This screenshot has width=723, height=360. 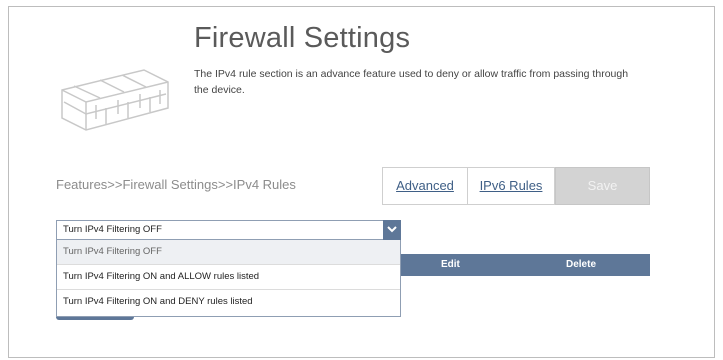 What do you see at coordinates (176, 184) in the screenshot?
I see `breadcrumb: Features>>Firewall Settings>>IPv4 Rules` at bounding box center [176, 184].